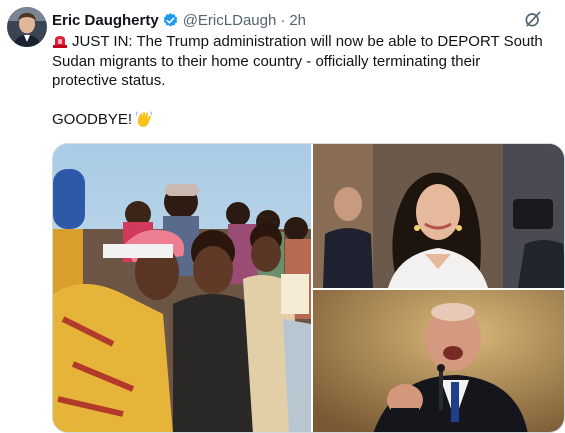 This screenshot has height=433, width=565. What do you see at coordinates (230, 20) in the screenshot?
I see `author-handle: @EricLDaugh` at bounding box center [230, 20].